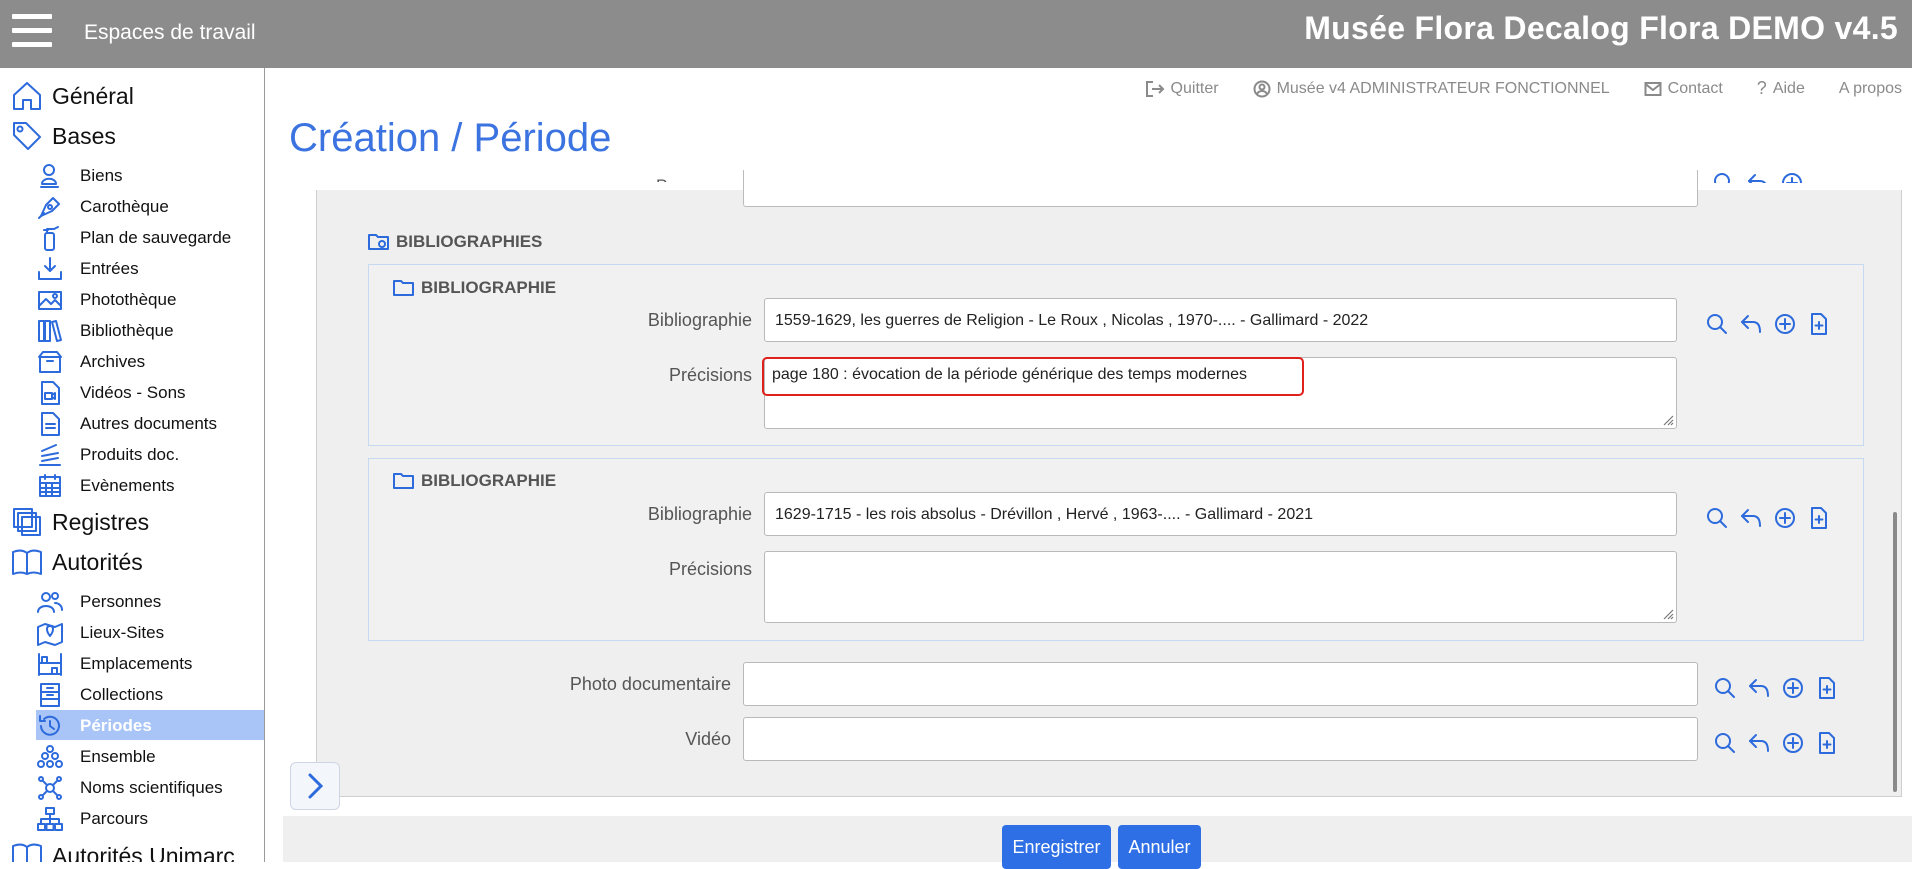 This screenshot has width=1912, height=869. I want to click on sidebar-item-label: Collections, so click(122, 694).